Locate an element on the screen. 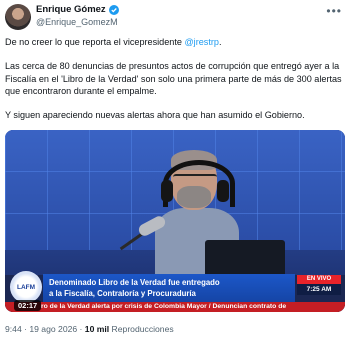  views-label: Reproducciones is located at coordinates (141, 329).